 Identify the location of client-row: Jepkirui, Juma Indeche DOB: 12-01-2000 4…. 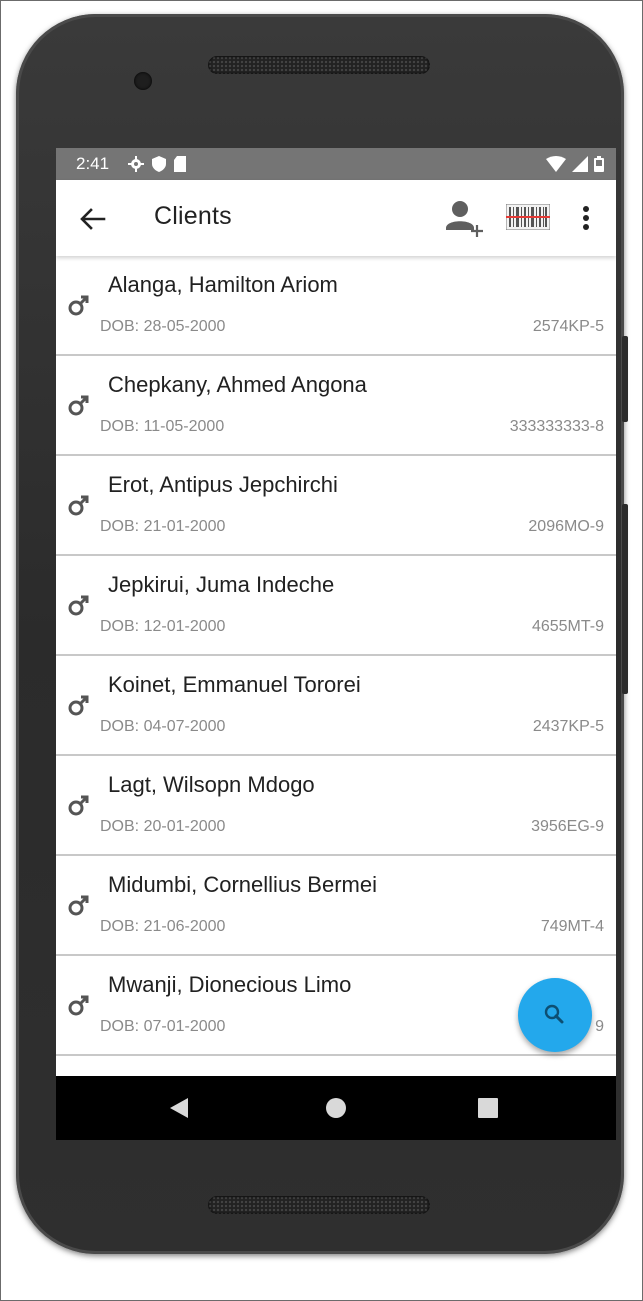
(336, 606).